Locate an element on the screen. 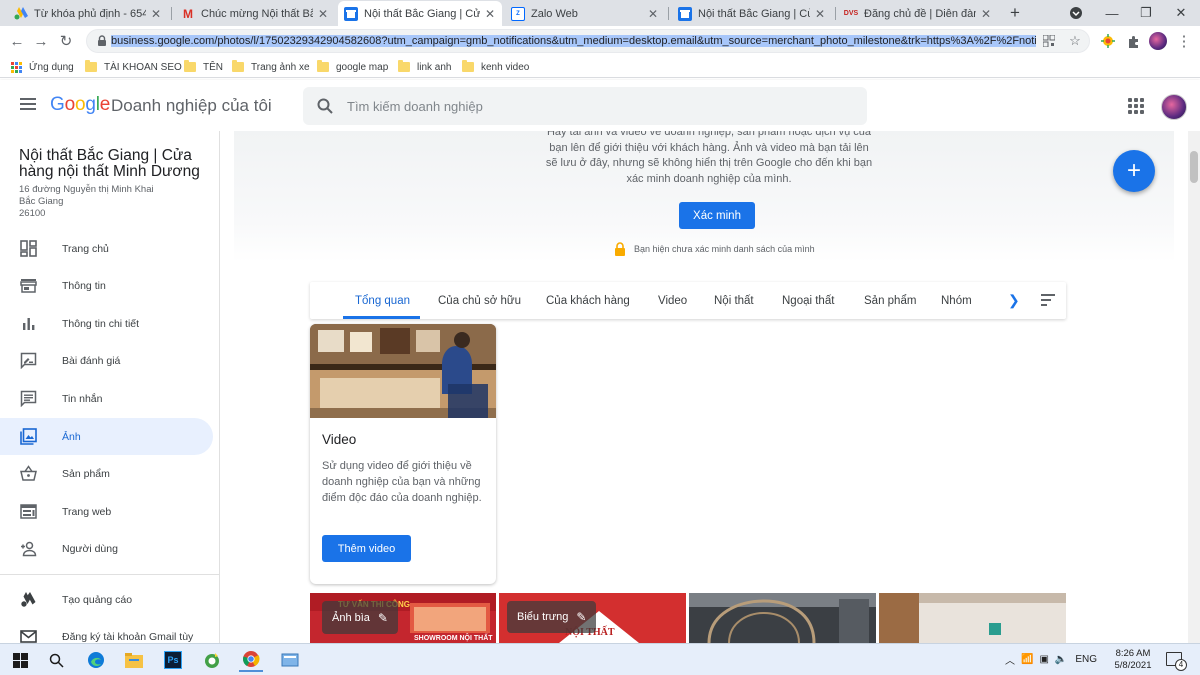  reload-button: ↻ is located at coordinates (66, 41).